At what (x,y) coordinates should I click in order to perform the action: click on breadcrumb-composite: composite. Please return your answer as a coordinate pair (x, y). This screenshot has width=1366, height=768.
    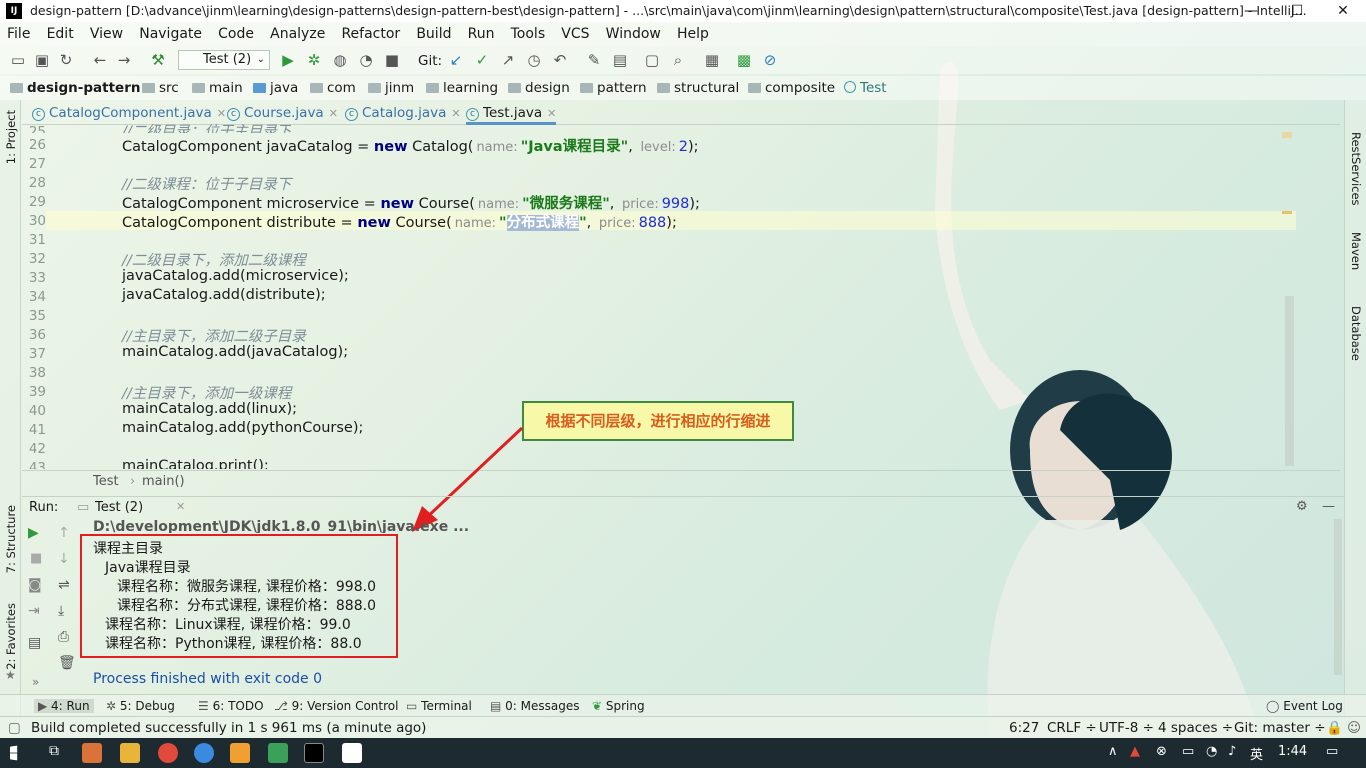
    Looking at the image, I should click on (791, 88).